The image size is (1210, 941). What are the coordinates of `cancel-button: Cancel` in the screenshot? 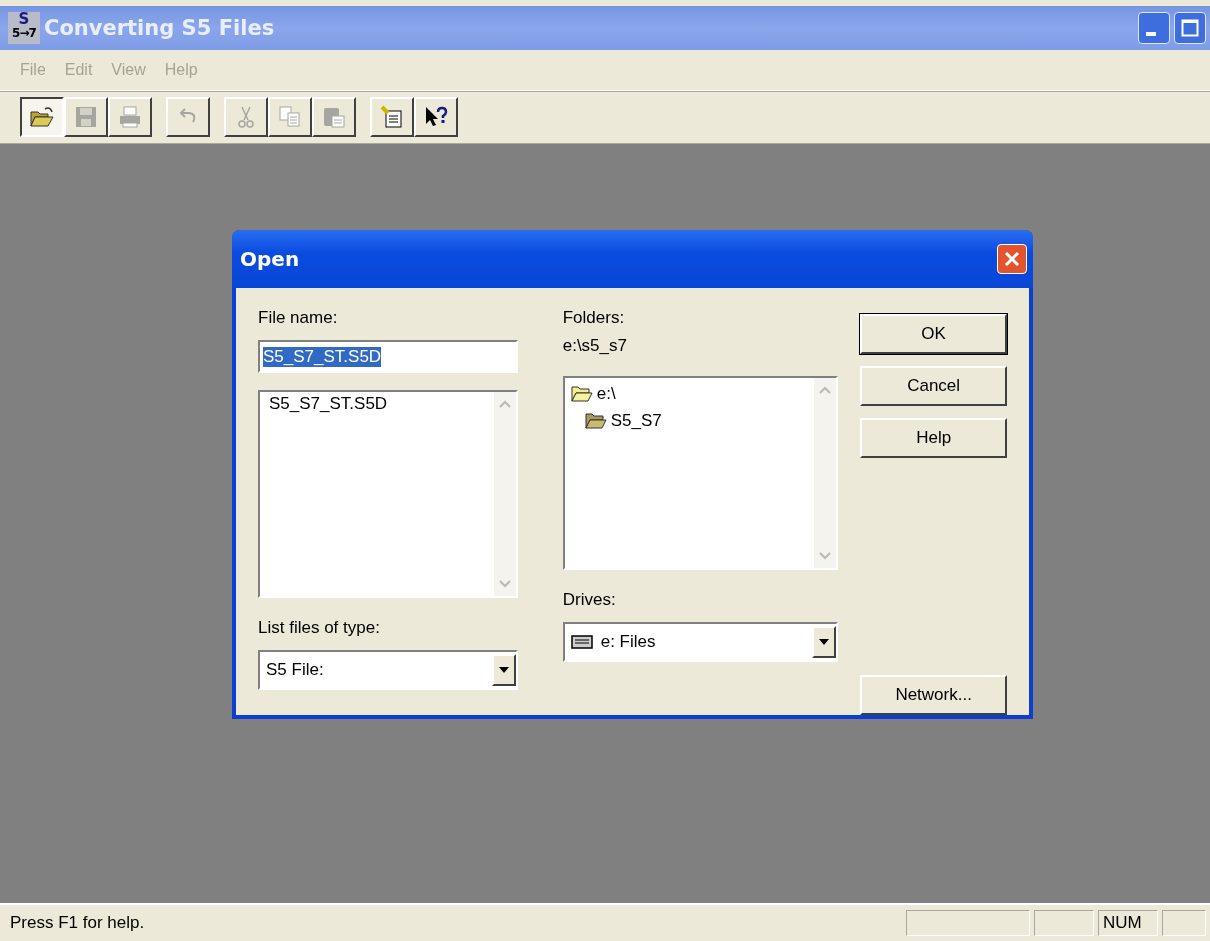 It's located at (933, 386).